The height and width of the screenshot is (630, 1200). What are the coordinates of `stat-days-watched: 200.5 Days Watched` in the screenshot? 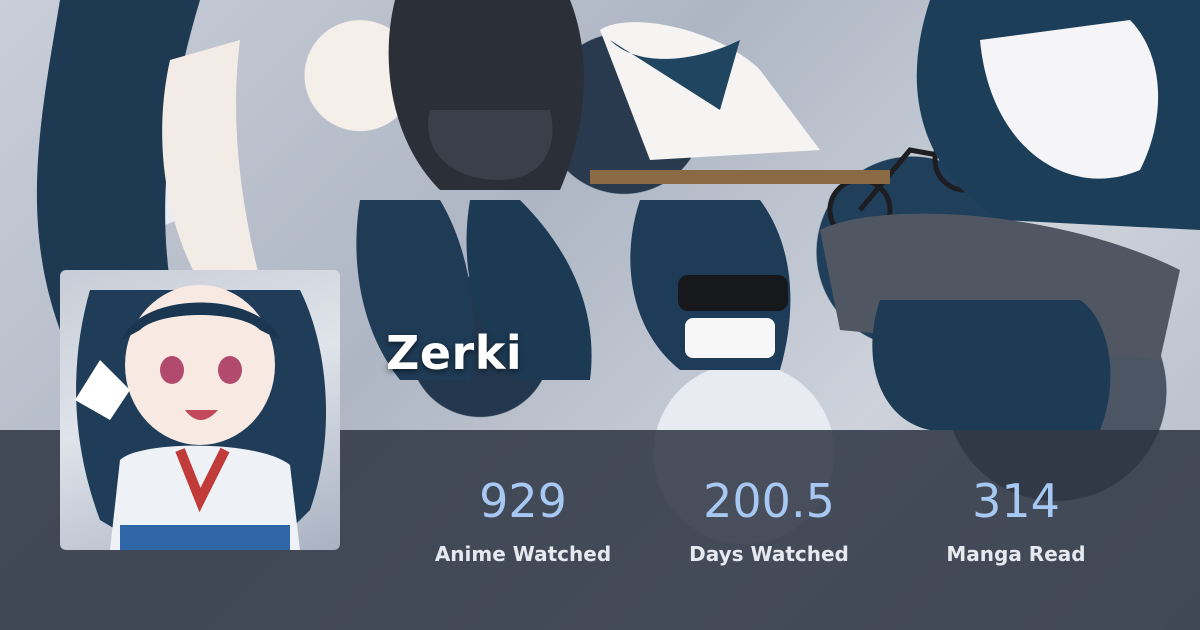 It's located at (769, 518).